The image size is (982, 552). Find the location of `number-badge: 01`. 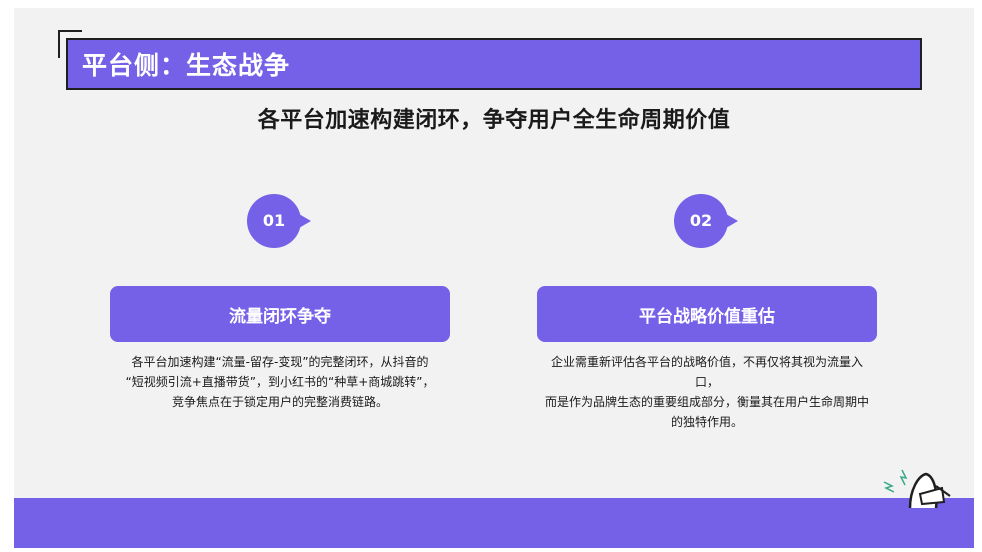

number-badge: 01 is located at coordinates (279, 221).